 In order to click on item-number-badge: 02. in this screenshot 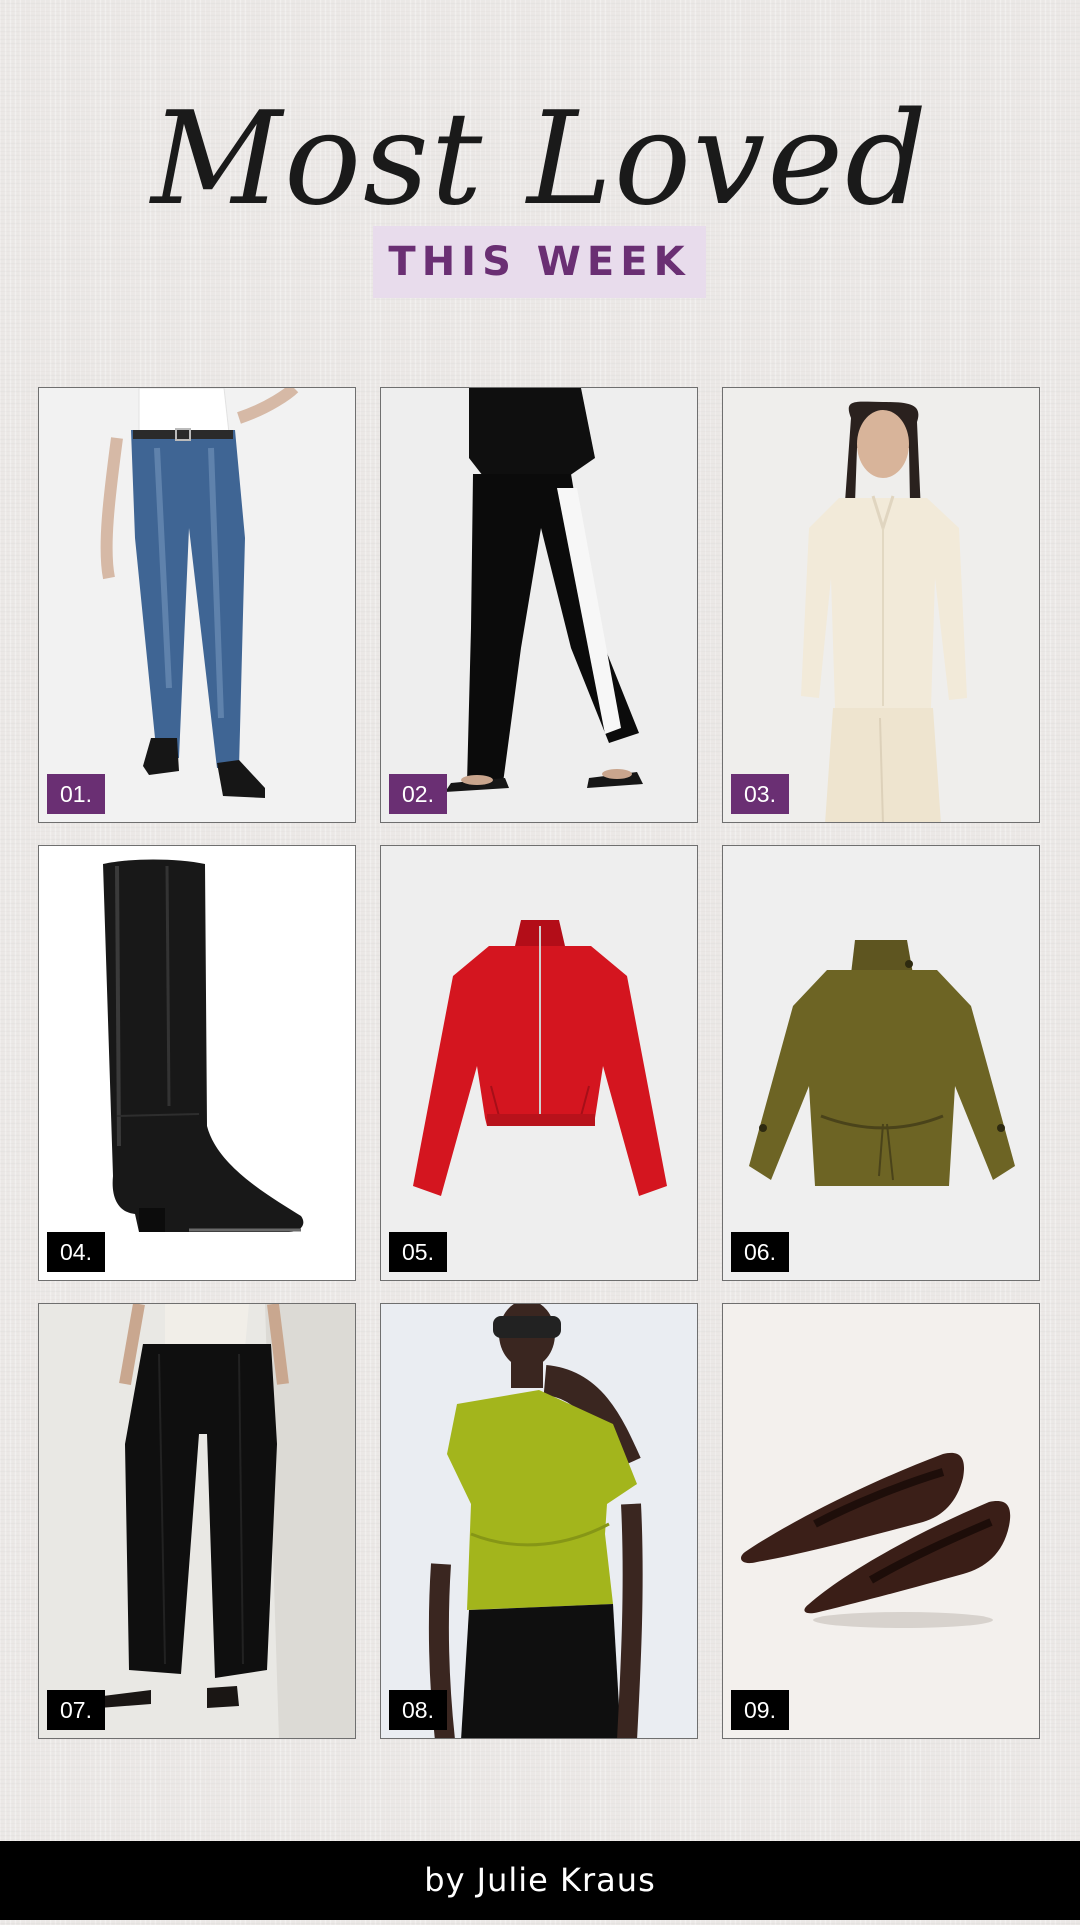, I will do `click(418, 794)`.